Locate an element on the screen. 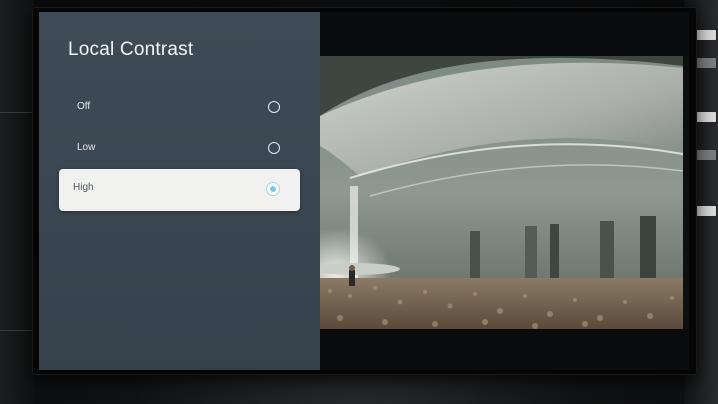  letterbox-top is located at coordinates (504, 34).